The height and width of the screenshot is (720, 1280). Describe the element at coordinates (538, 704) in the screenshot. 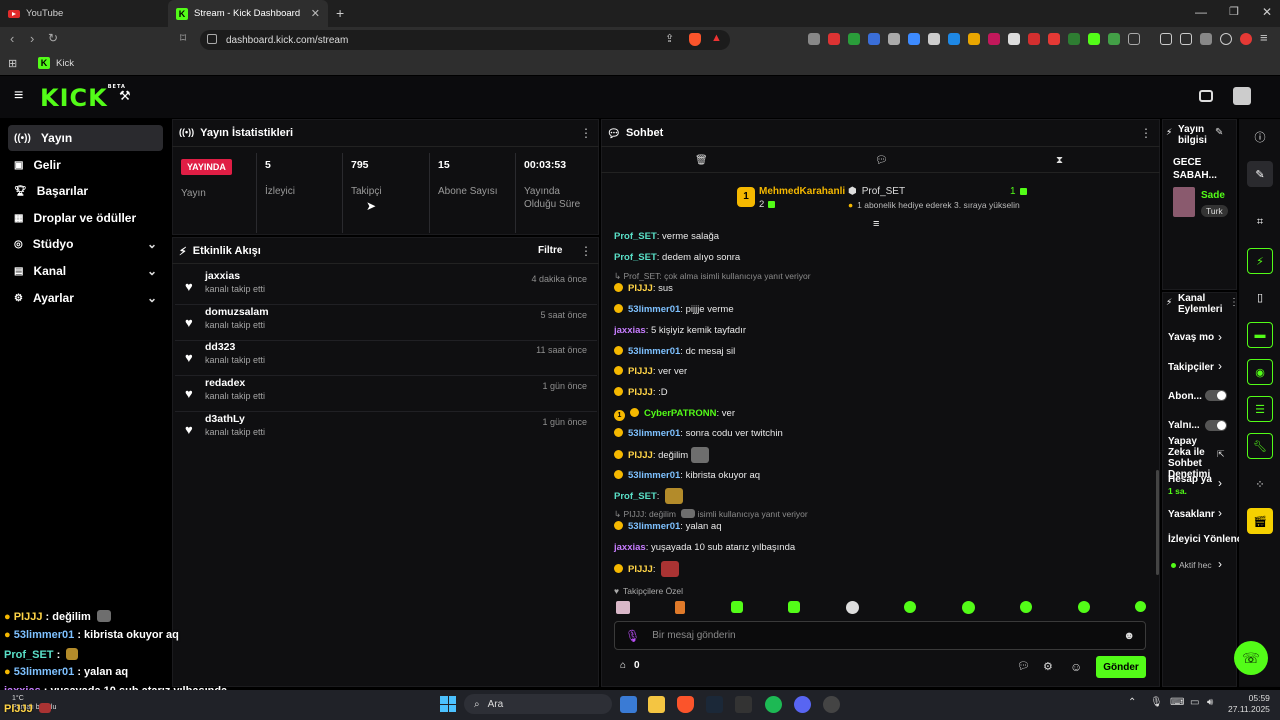

I see `taskbar-search: ⌕ Ara` at that location.